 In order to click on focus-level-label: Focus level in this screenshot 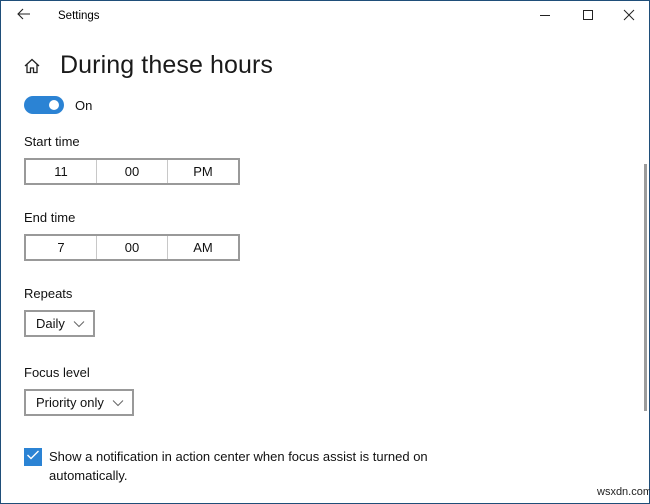, I will do `click(57, 372)`.